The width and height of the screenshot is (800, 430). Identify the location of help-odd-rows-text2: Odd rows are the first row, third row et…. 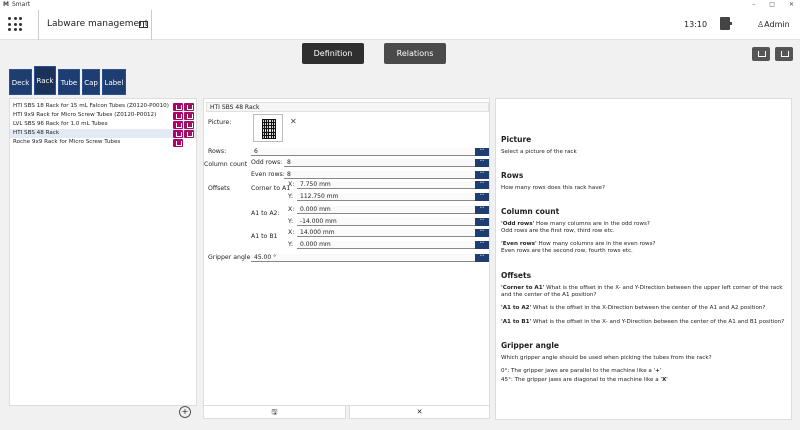
(558, 231).